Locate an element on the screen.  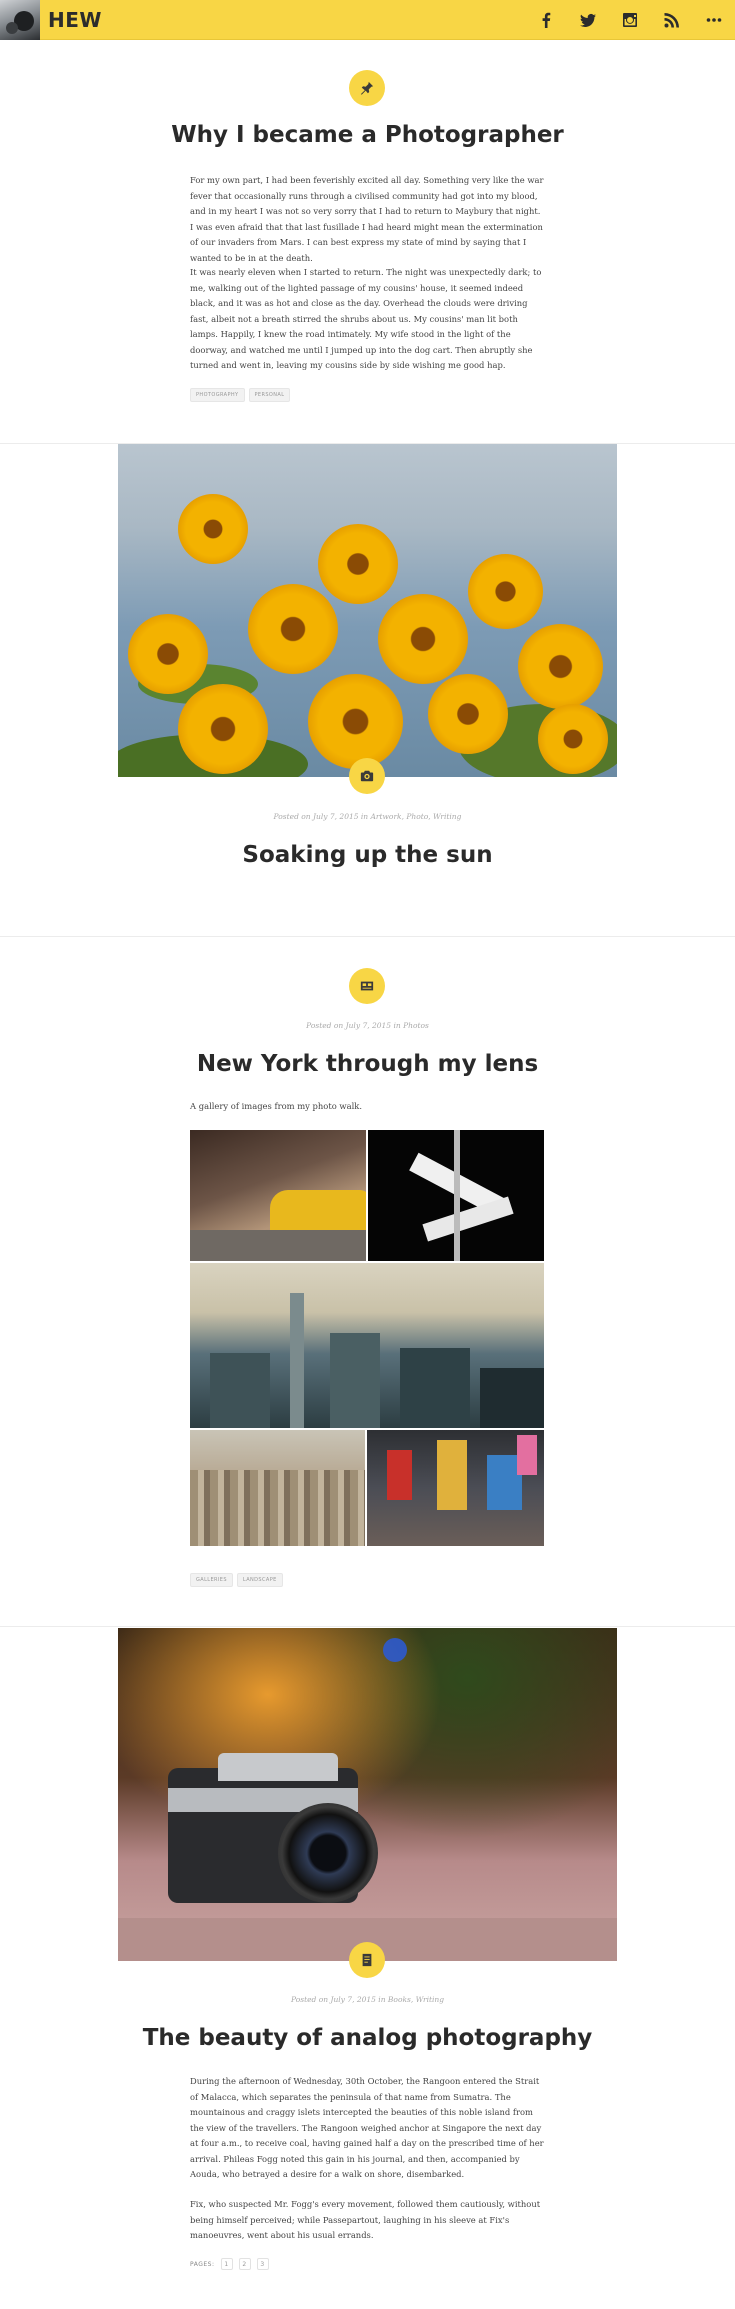
social-links is located at coordinates (630, 20).